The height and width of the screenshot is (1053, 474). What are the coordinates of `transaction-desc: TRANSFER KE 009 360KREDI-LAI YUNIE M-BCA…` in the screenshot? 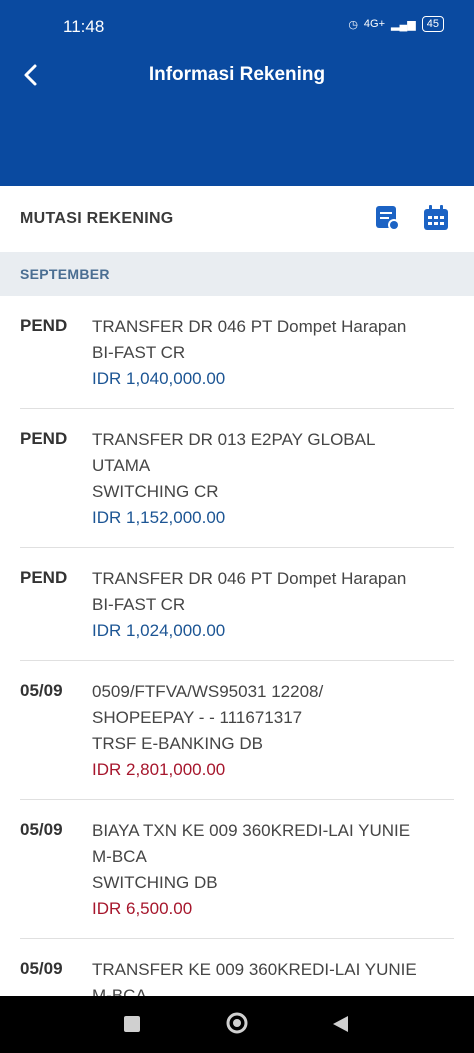 It's located at (254, 978).